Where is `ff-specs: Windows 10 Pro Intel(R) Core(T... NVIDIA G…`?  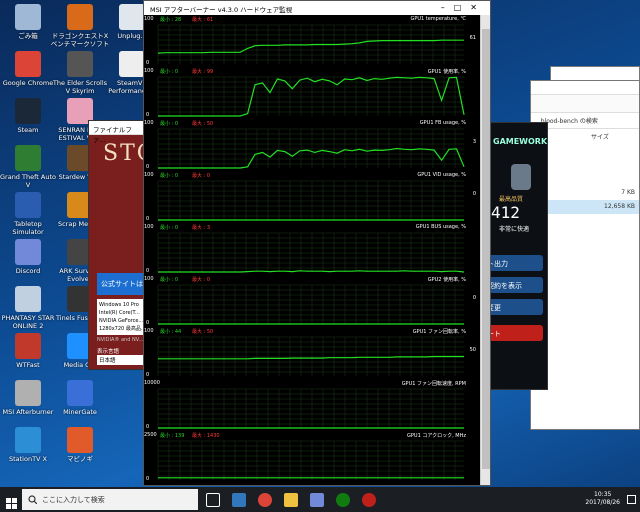 ff-specs: Windows 10 Pro Intel(R) Core(T... NVIDIA G… is located at coordinates (122, 317).